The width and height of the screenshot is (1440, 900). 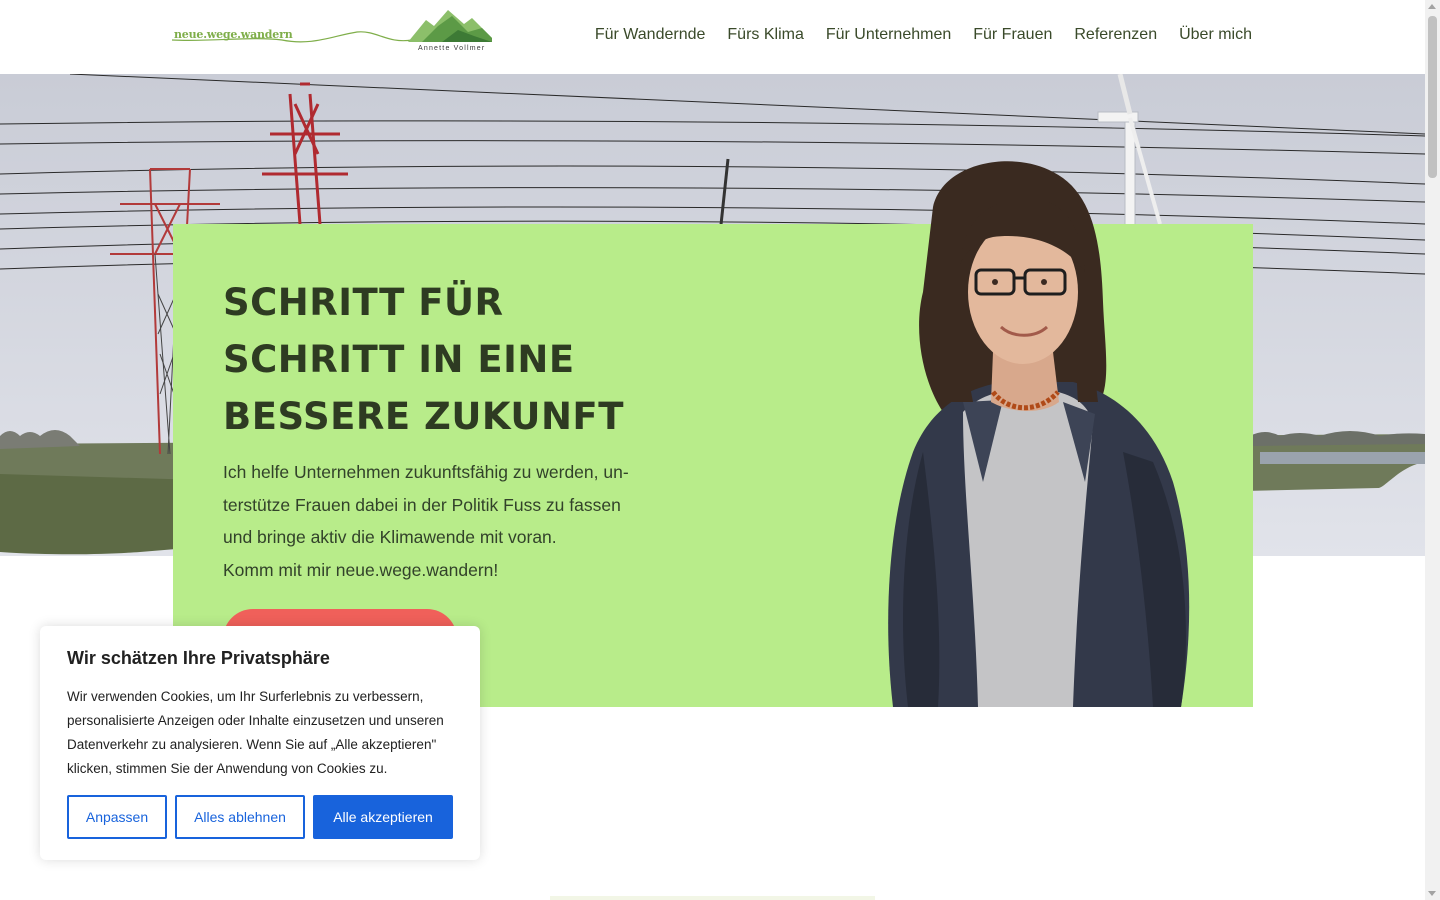 What do you see at coordinates (1215, 35) in the screenshot?
I see `nav-item-ueber-mich: Über mich` at bounding box center [1215, 35].